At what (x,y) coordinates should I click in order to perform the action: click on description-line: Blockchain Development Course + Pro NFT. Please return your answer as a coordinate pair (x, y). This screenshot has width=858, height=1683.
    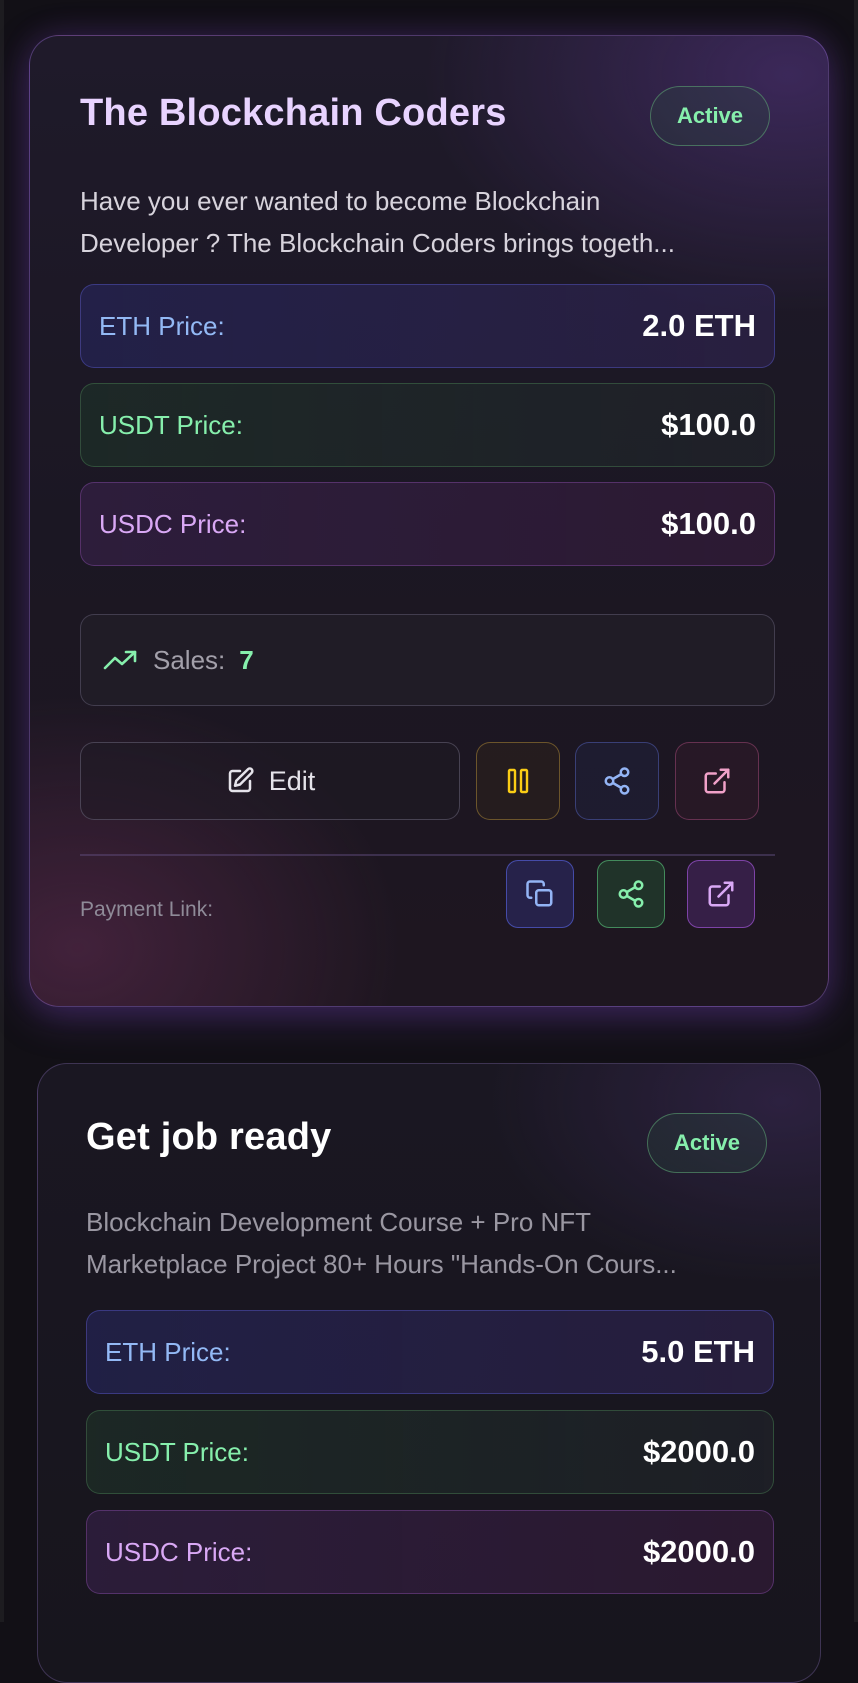
    Looking at the image, I should click on (339, 1222).